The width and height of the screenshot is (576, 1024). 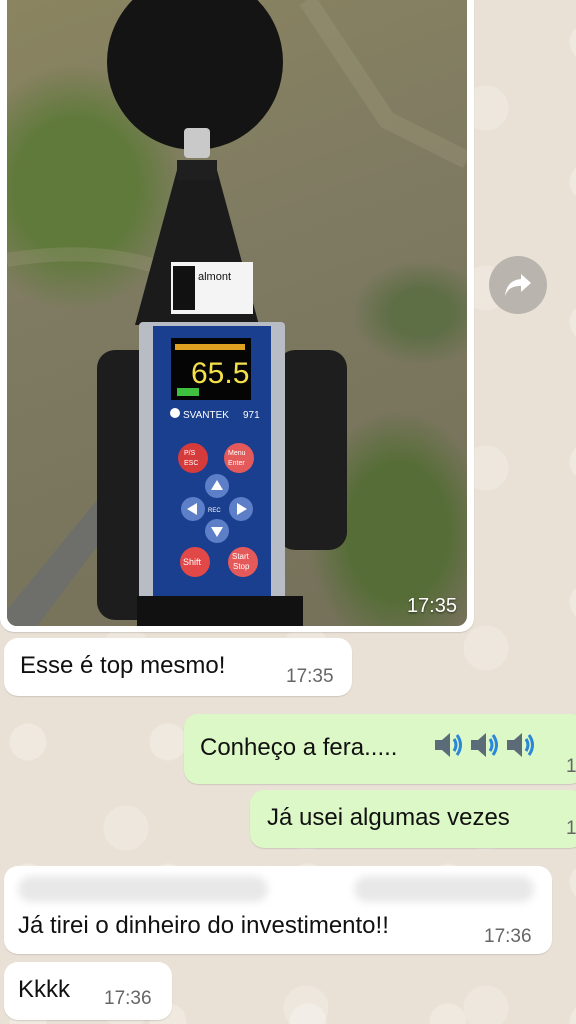 I want to click on meter-btn-ps: P/S, so click(x=190, y=453).